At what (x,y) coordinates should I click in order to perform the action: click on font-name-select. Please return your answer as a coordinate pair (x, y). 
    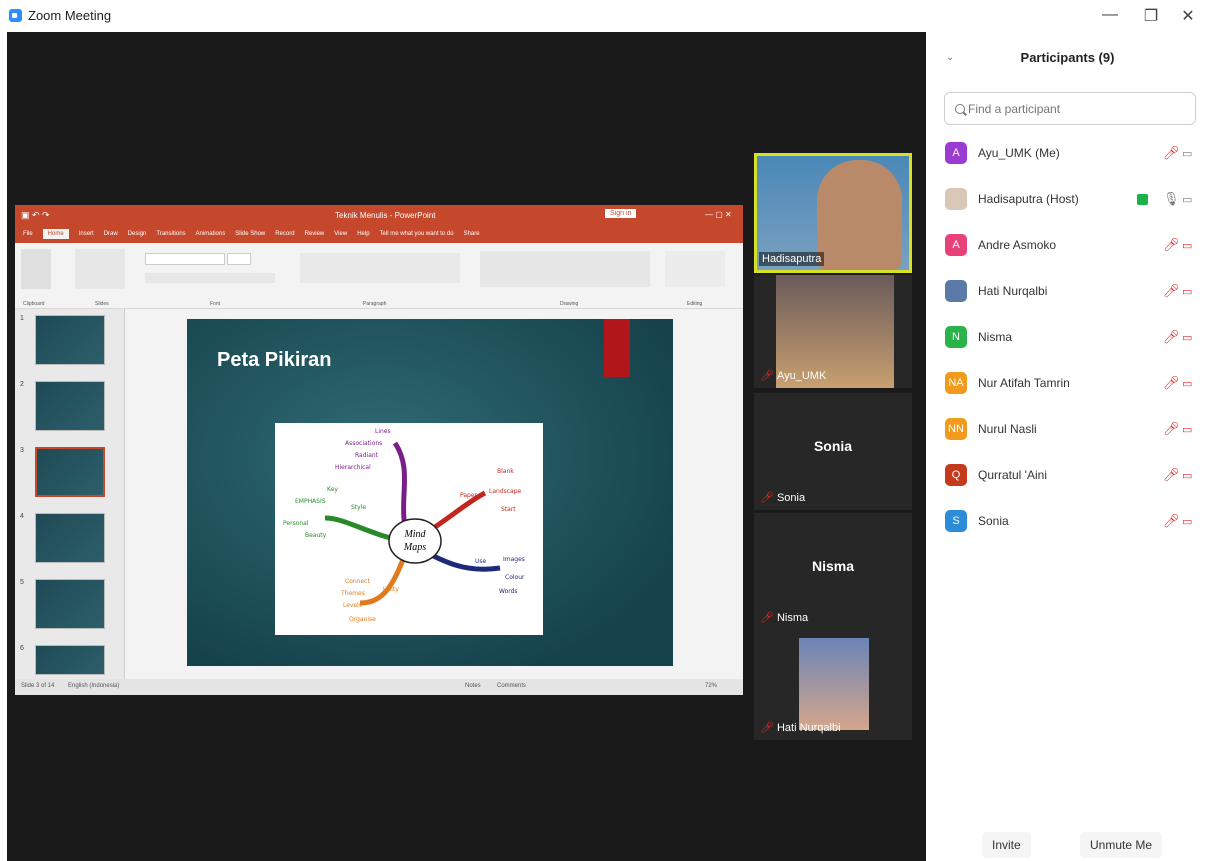
    Looking at the image, I should click on (185, 259).